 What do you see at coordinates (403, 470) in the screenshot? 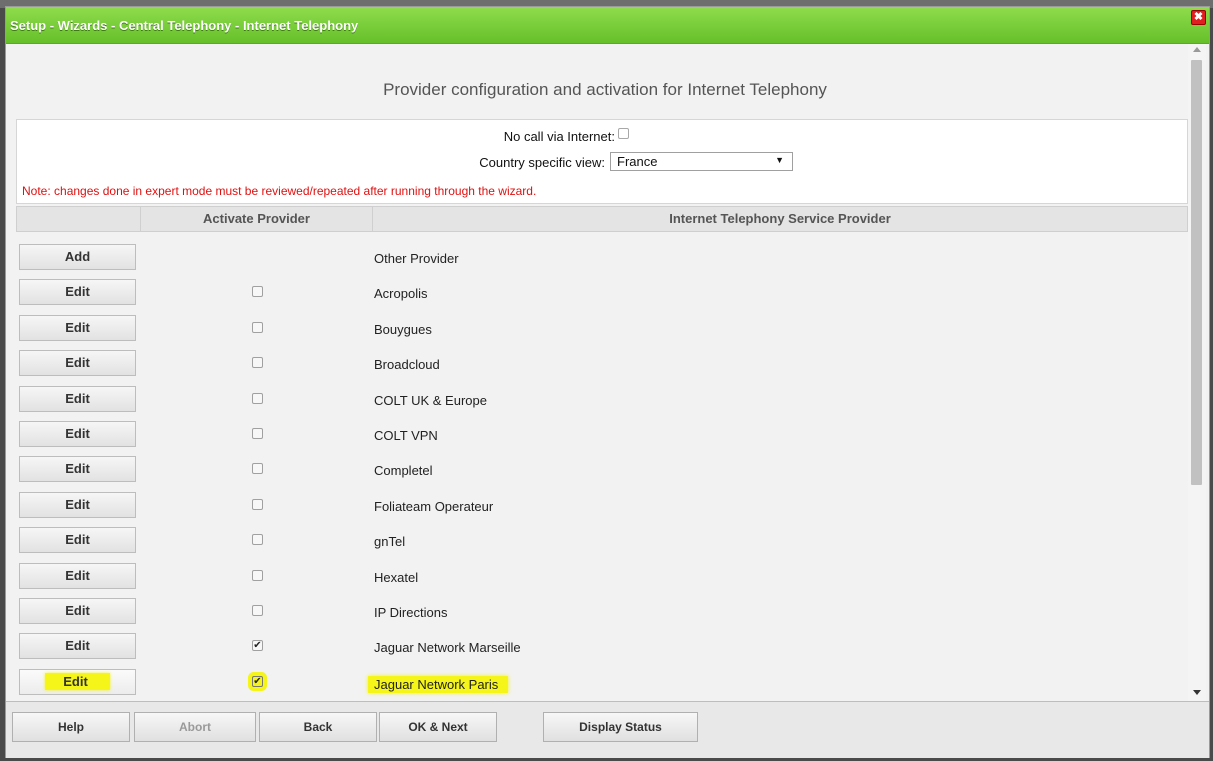
I see `provider-name: Completel` at bounding box center [403, 470].